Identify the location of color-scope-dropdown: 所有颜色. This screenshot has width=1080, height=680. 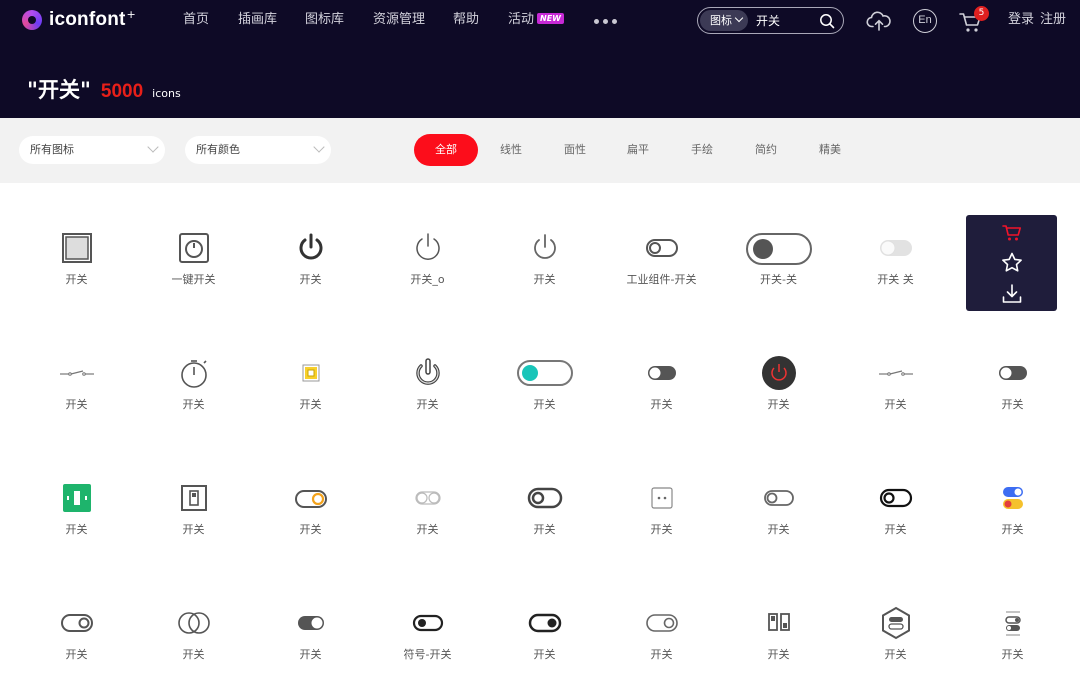
(258, 150).